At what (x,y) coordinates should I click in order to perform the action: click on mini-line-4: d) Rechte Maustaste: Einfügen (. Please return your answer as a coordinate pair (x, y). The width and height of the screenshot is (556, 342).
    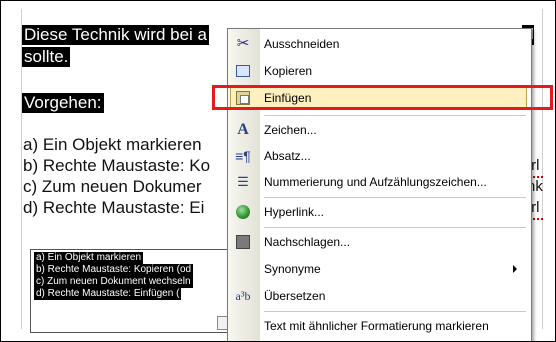
    Looking at the image, I should click on (108, 294).